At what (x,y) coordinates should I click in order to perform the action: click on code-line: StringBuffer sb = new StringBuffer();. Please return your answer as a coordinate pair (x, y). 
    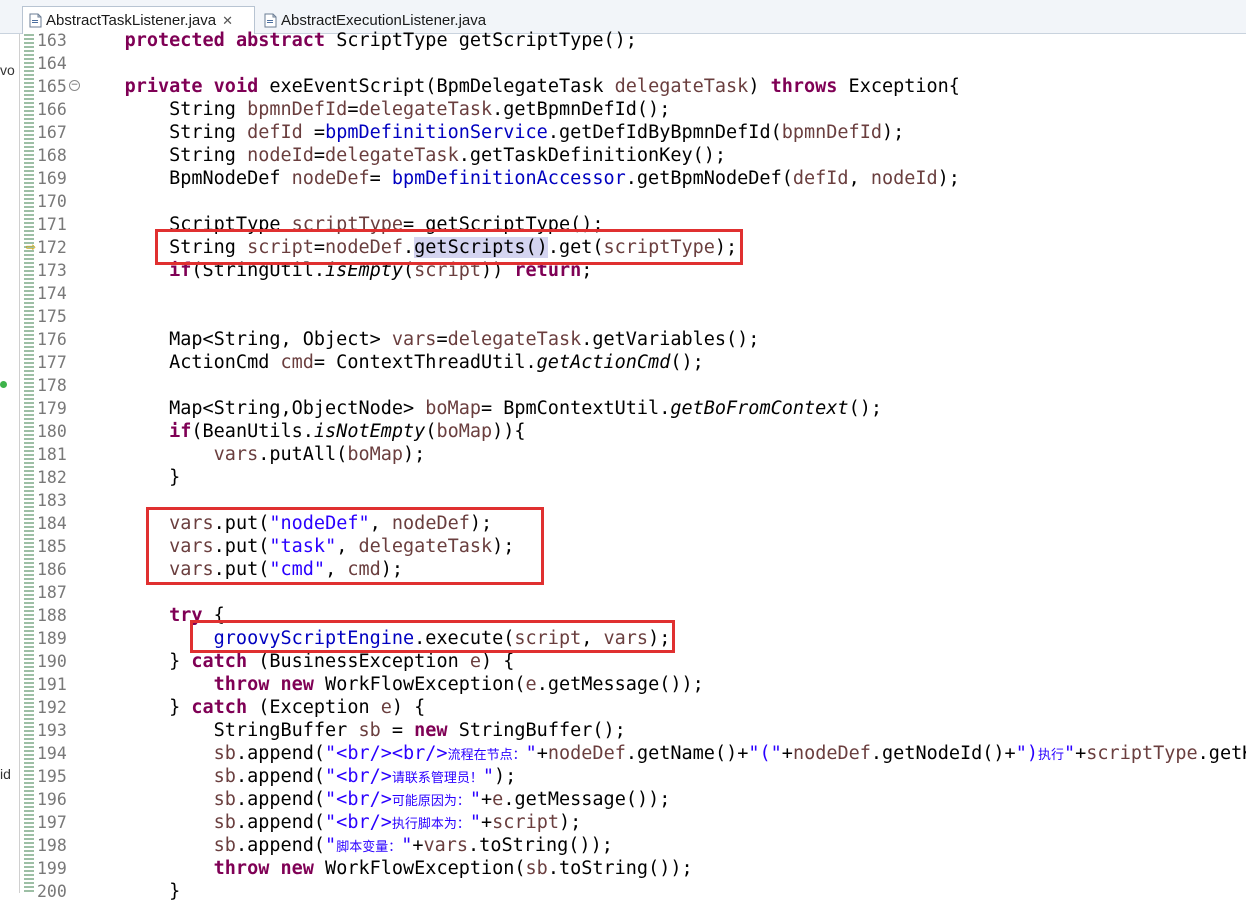
    Looking at the image, I should click on (353, 730).